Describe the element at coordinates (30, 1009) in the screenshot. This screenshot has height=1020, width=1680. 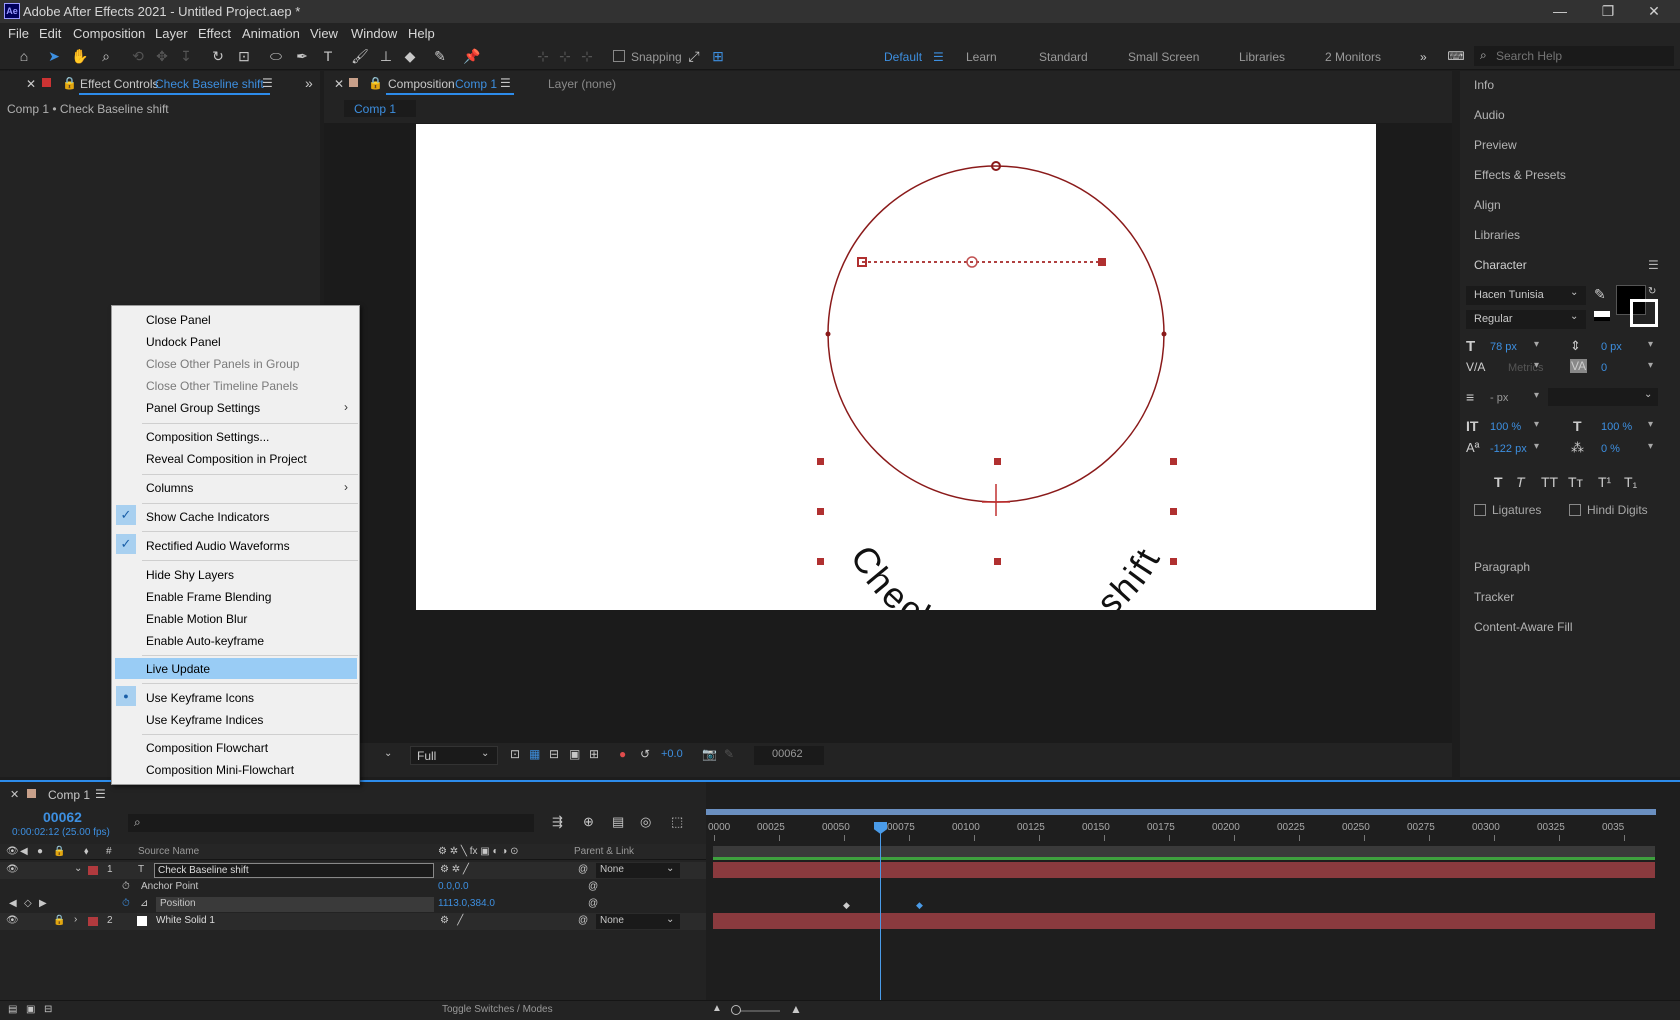
I see `transfer-controls-icon: ▣` at that location.